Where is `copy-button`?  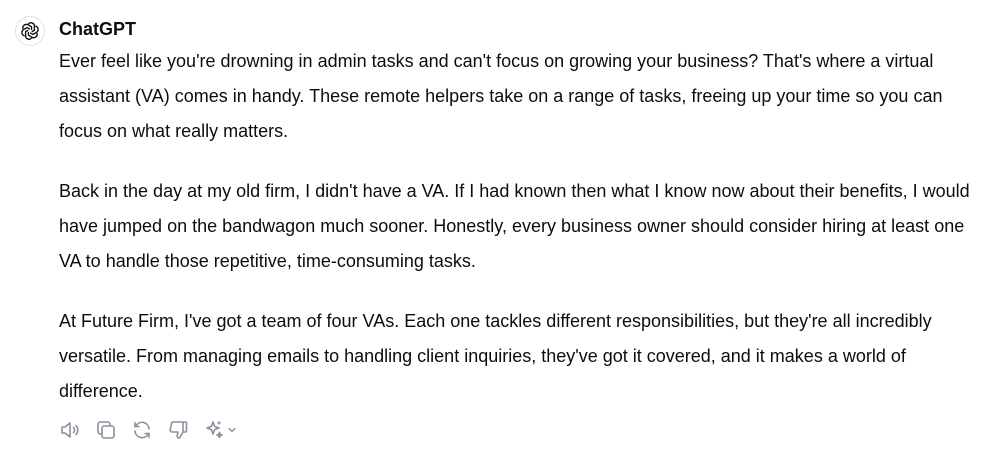
copy-button is located at coordinates (112, 430).